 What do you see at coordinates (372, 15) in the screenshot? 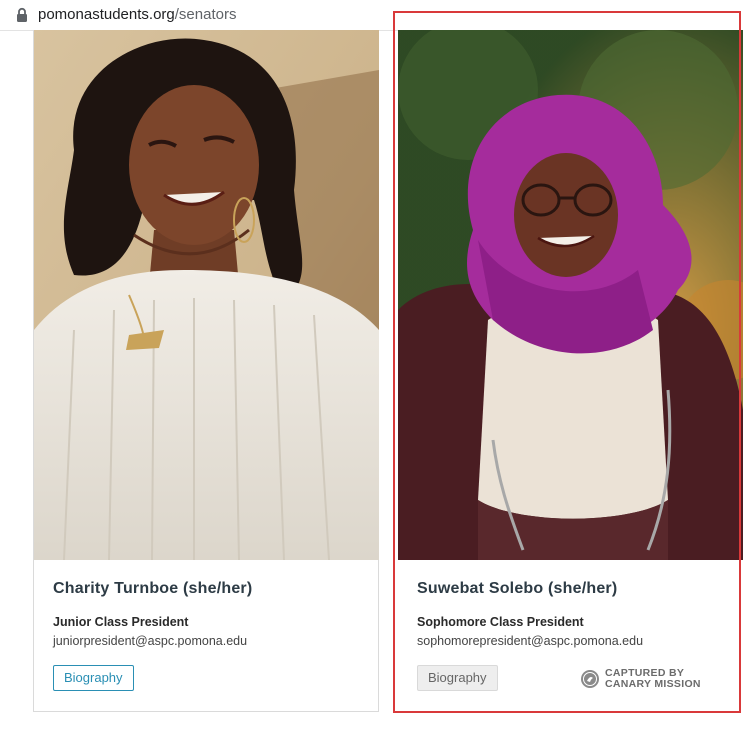
I see `address-bar: pomonastudents.org/senators` at bounding box center [372, 15].